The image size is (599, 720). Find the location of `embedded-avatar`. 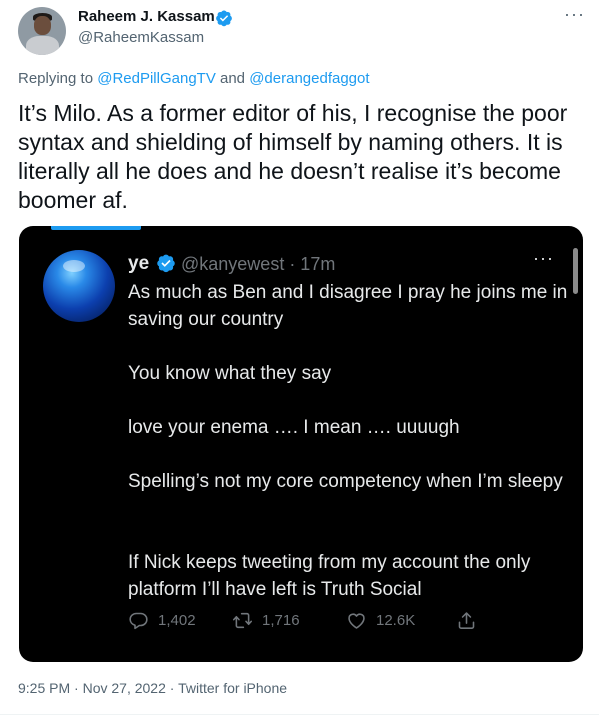

embedded-avatar is located at coordinates (79, 286).